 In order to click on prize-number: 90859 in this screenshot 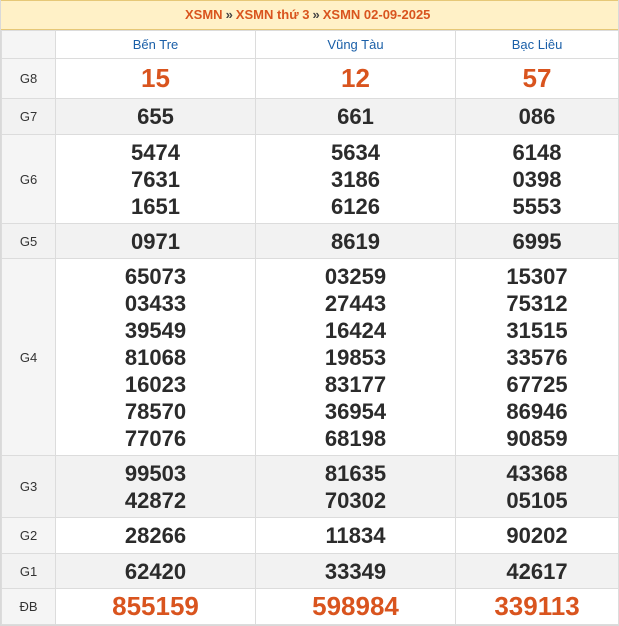, I will do `click(537, 438)`.